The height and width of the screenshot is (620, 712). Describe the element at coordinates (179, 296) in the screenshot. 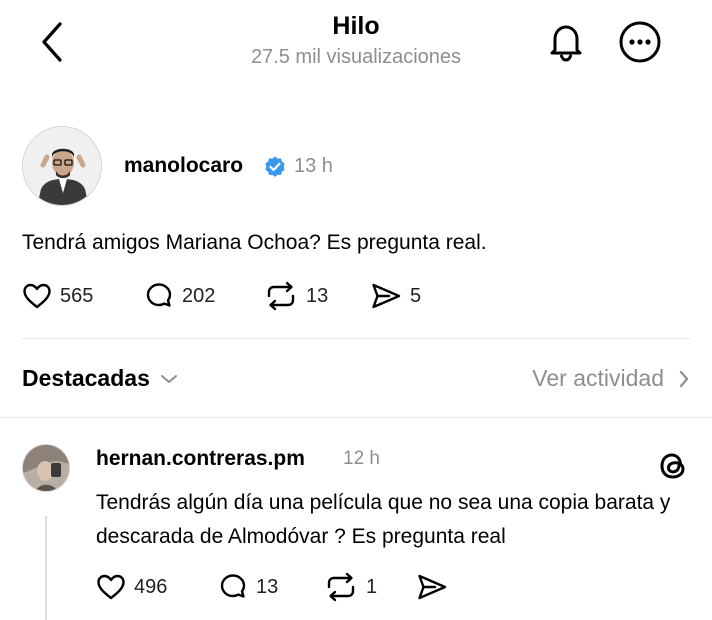

I see `comment-button: 202` at that location.